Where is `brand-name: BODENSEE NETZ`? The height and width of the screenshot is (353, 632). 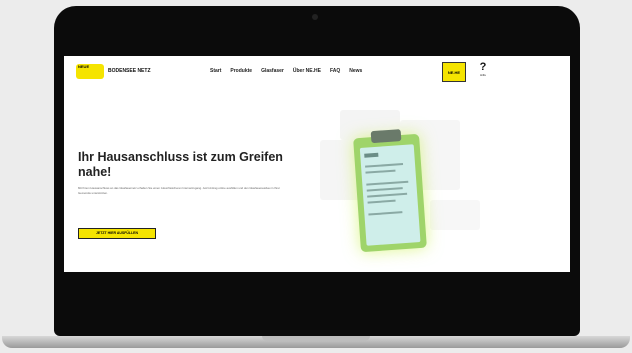
brand-name: BODENSEE NETZ is located at coordinates (129, 71).